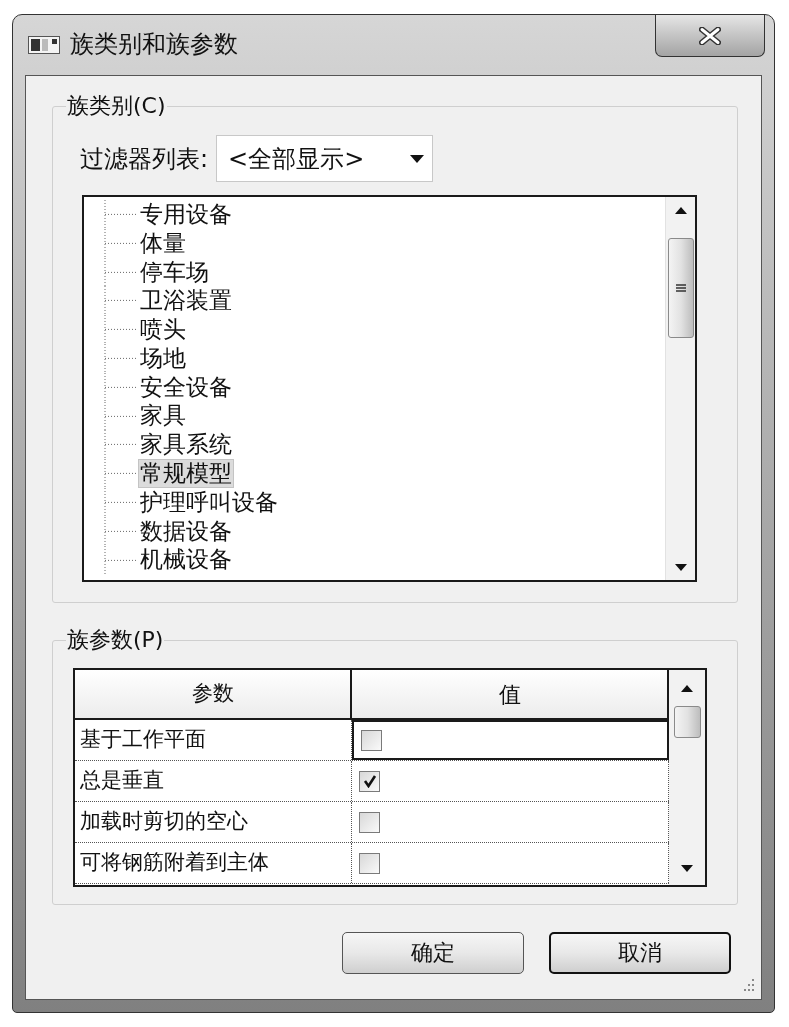 The height and width of the screenshot is (1027, 789). What do you see at coordinates (213, 822) in the screenshot?
I see `table-cell: 加载时剪切的空心` at bounding box center [213, 822].